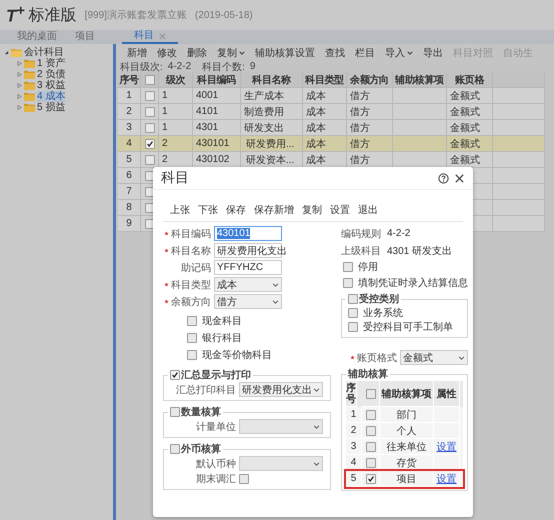  What do you see at coordinates (433, 53) in the screenshot?
I see `toolbar-button: 导出` at bounding box center [433, 53].